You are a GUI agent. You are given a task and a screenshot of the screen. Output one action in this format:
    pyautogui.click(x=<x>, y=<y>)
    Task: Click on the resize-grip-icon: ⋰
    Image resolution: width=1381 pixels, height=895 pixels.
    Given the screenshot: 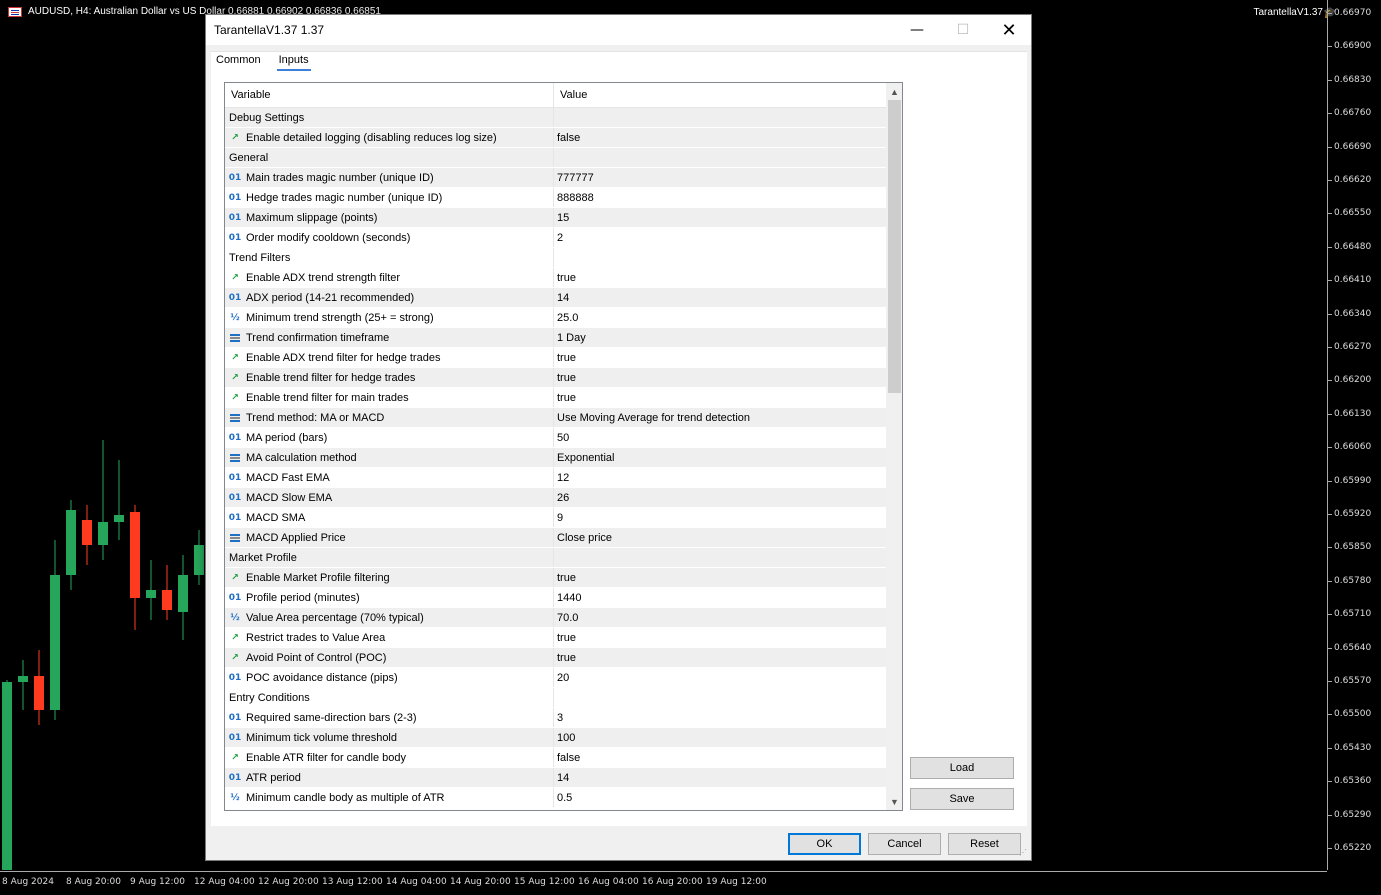 What is the action you would take?
    pyautogui.click(x=1024, y=853)
    